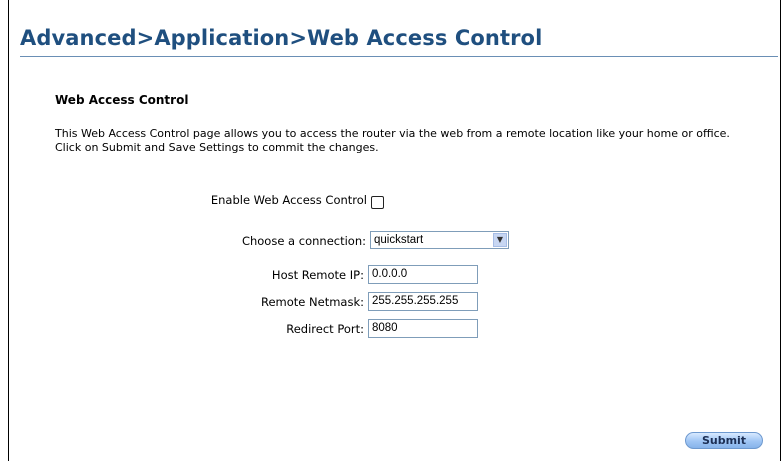 This screenshot has height=461, width=782. I want to click on connection-selected-value: quickstart, so click(399, 240).